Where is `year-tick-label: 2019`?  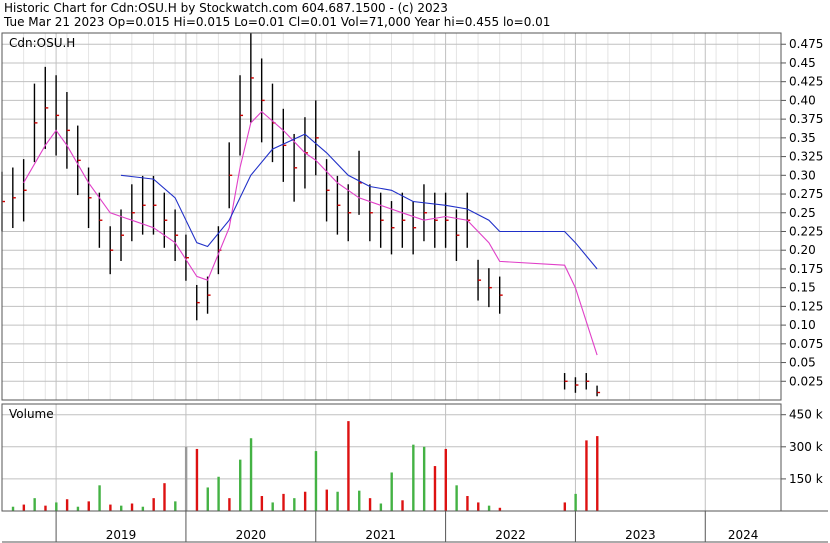 year-tick-label: 2019 is located at coordinates (121, 535).